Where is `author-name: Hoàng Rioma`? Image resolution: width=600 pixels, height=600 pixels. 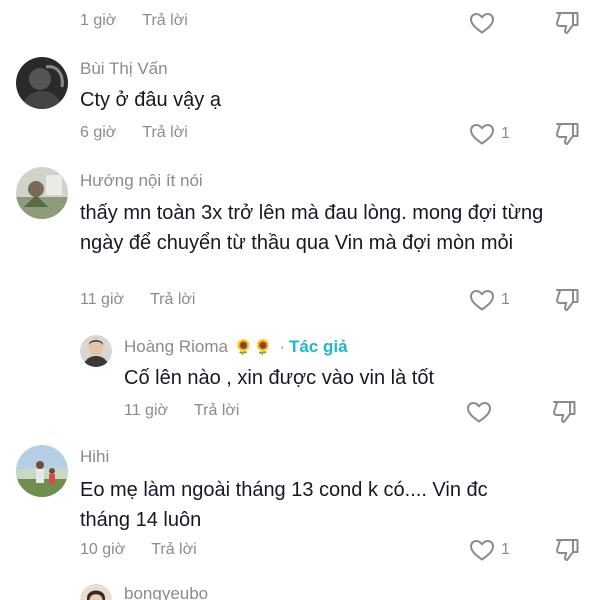
author-name: Hoàng Rioma is located at coordinates (176, 346).